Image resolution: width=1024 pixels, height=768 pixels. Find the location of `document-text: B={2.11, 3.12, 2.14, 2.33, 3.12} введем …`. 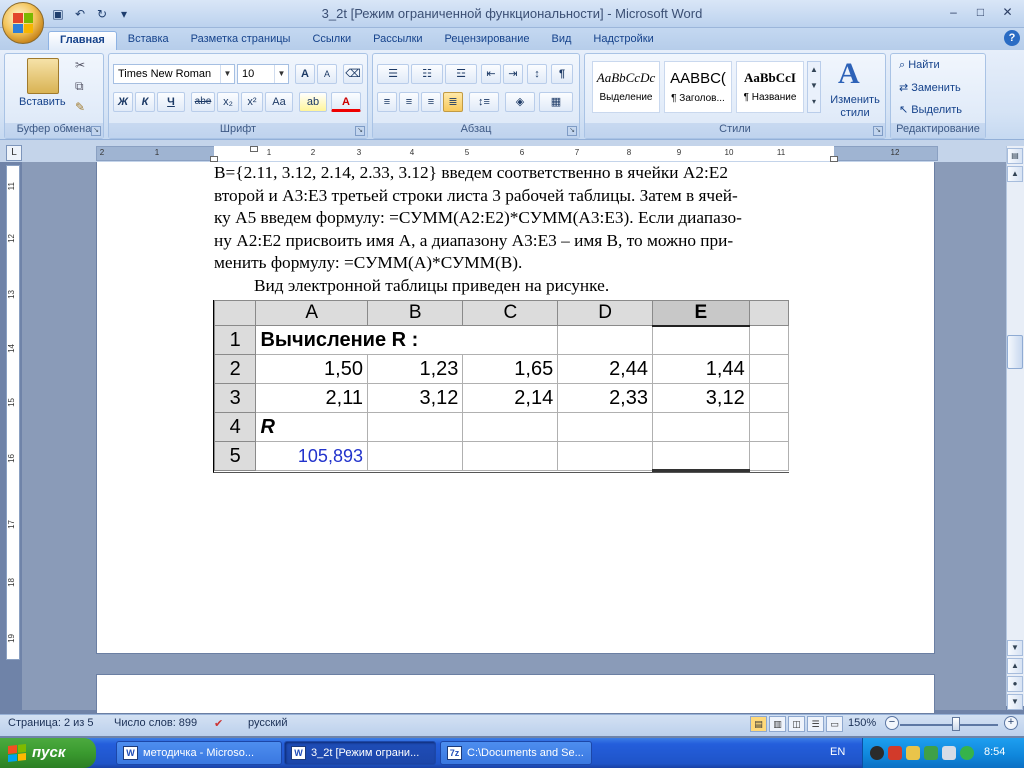

document-text: B={2.11, 3.12, 2.14, 2.33, 3.12} введем … is located at coordinates (523, 229).